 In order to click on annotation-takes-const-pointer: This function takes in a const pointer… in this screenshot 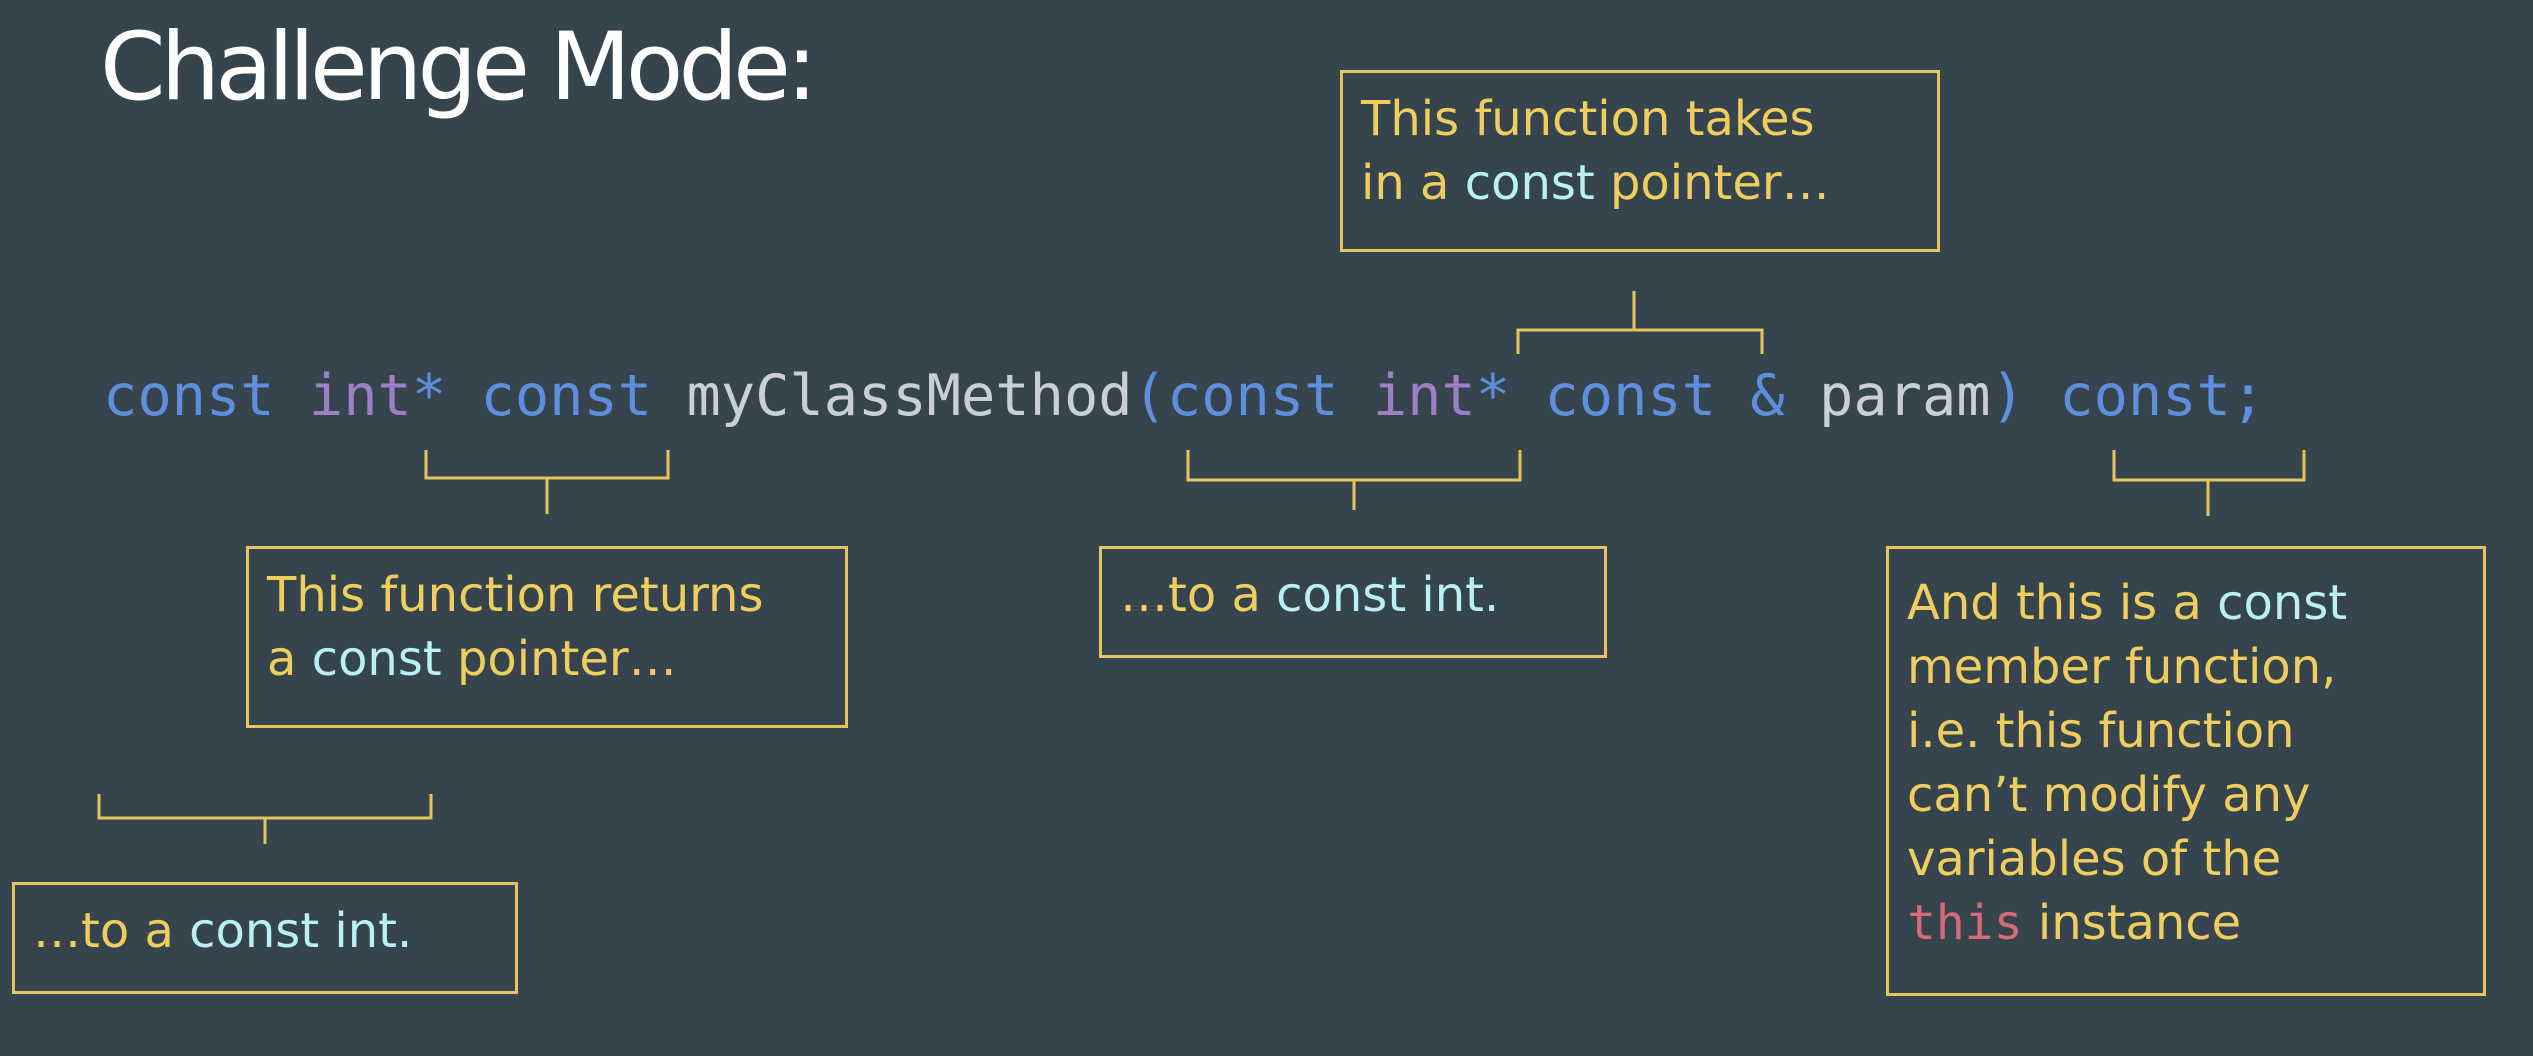, I will do `click(1640, 161)`.